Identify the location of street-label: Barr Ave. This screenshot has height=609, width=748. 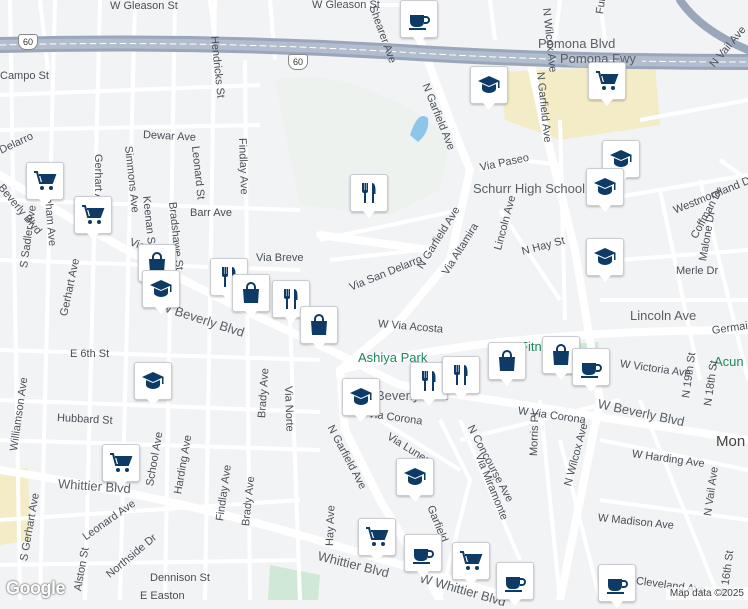
(211, 213).